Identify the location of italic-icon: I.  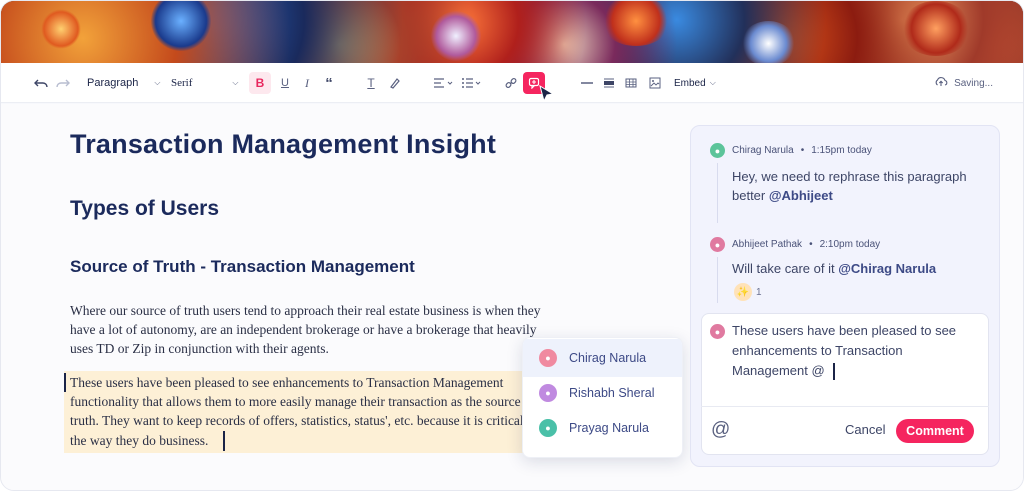
(307, 82).